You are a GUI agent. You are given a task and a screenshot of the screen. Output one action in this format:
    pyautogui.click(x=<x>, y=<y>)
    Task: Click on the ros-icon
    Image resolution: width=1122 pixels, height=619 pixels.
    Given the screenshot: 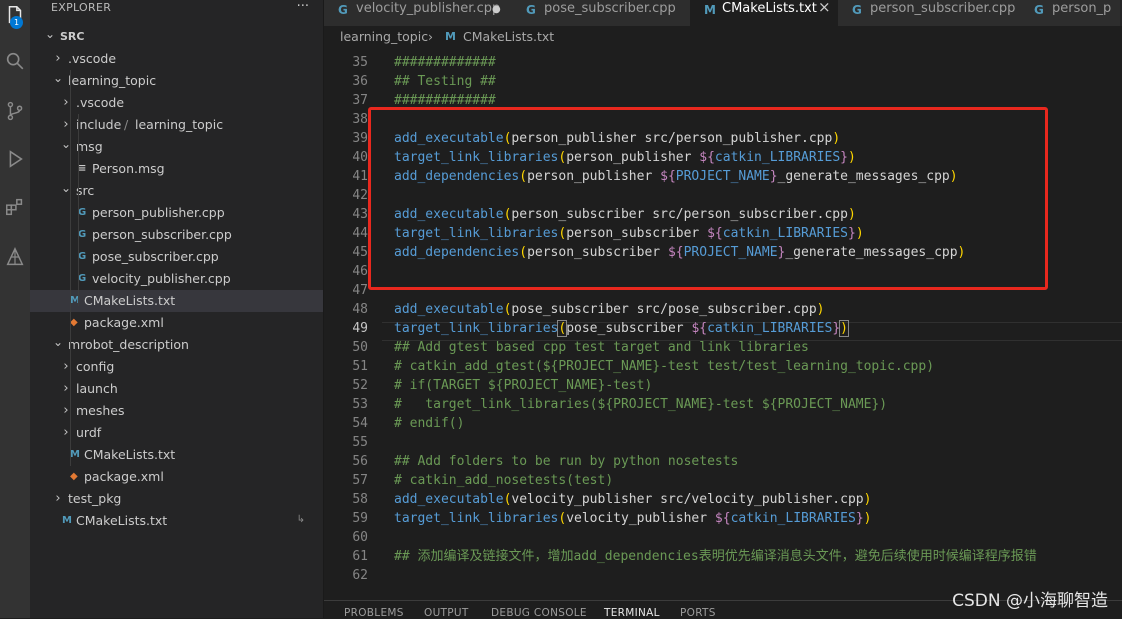 What is the action you would take?
    pyautogui.click(x=15, y=257)
    